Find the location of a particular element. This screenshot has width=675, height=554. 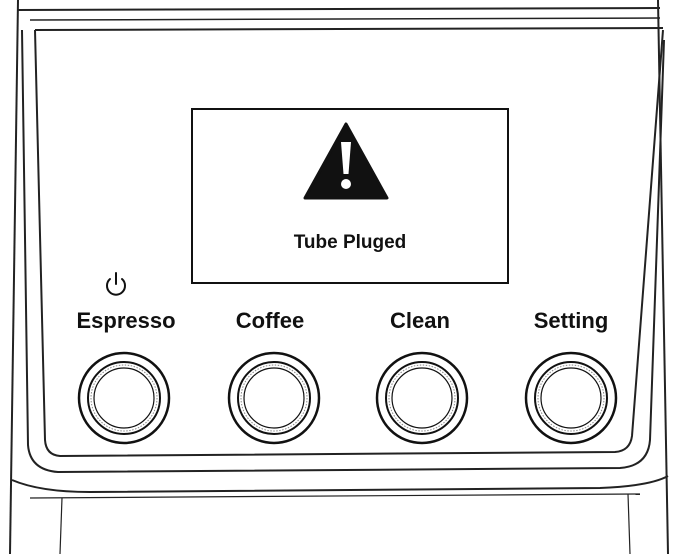

espresso-button is located at coordinates (124, 398).